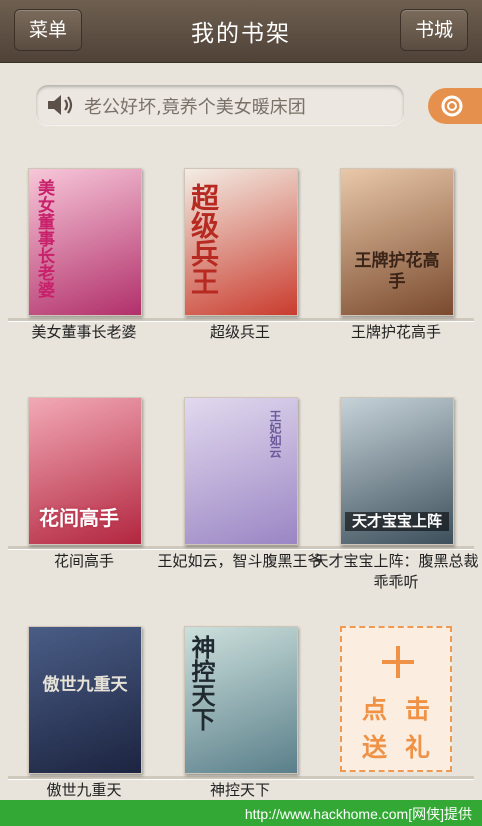  Describe the element at coordinates (84, 790) in the screenshot. I see `book-title: 傲世九重天` at that location.